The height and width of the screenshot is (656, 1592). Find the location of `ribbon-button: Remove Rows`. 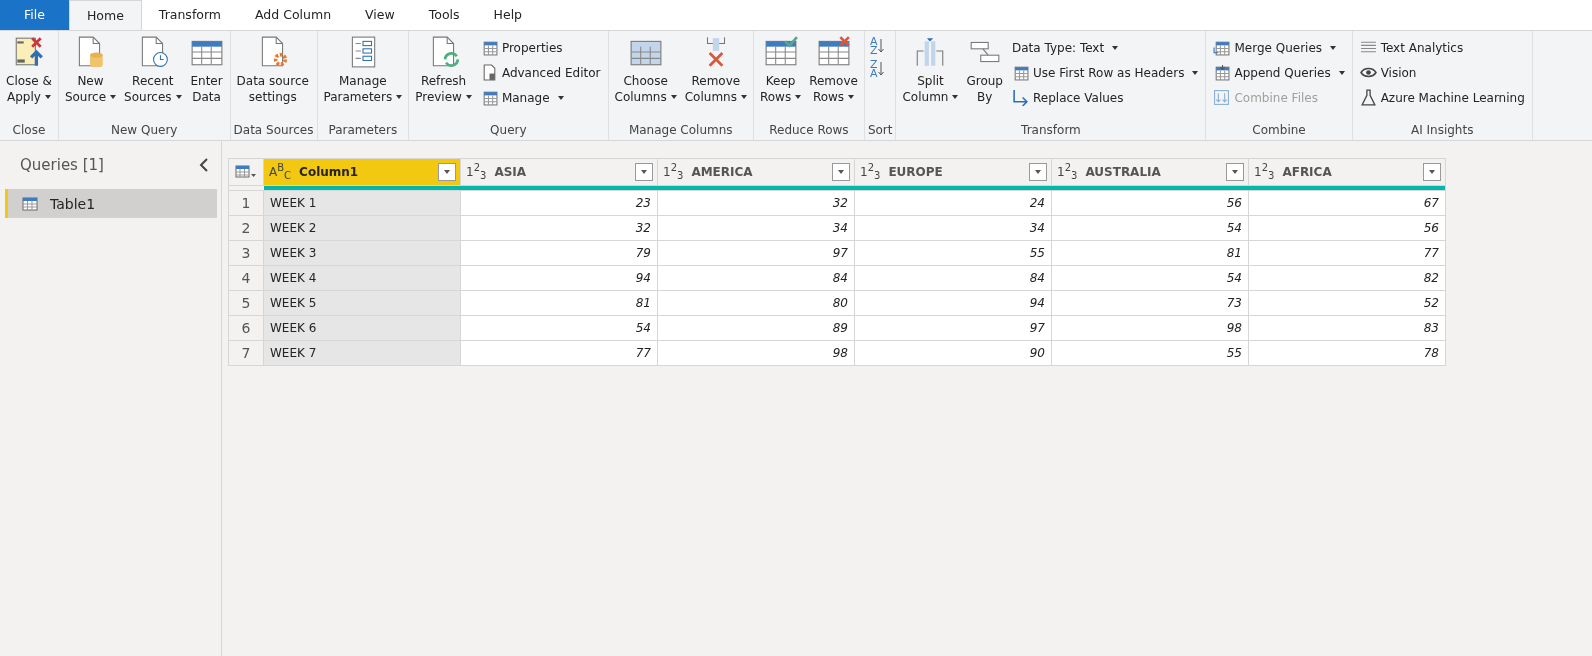

ribbon-button: Remove Rows is located at coordinates (833, 70).